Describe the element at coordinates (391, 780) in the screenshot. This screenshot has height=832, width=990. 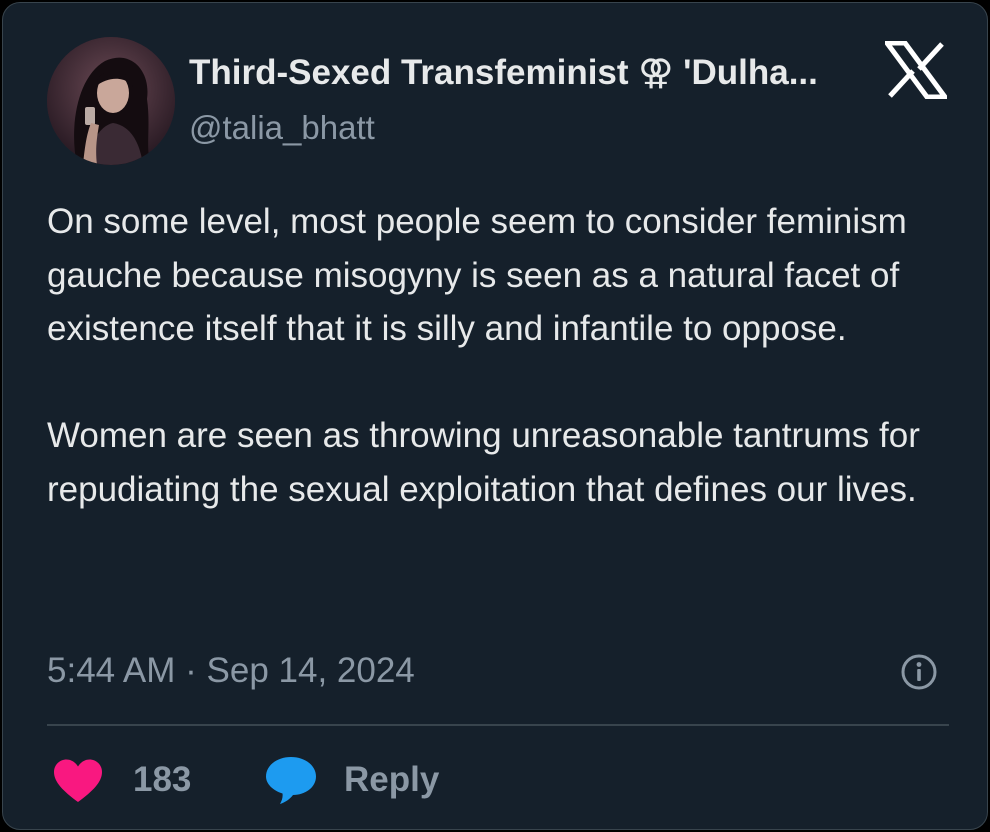
I see `reply-button: Reply` at that location.